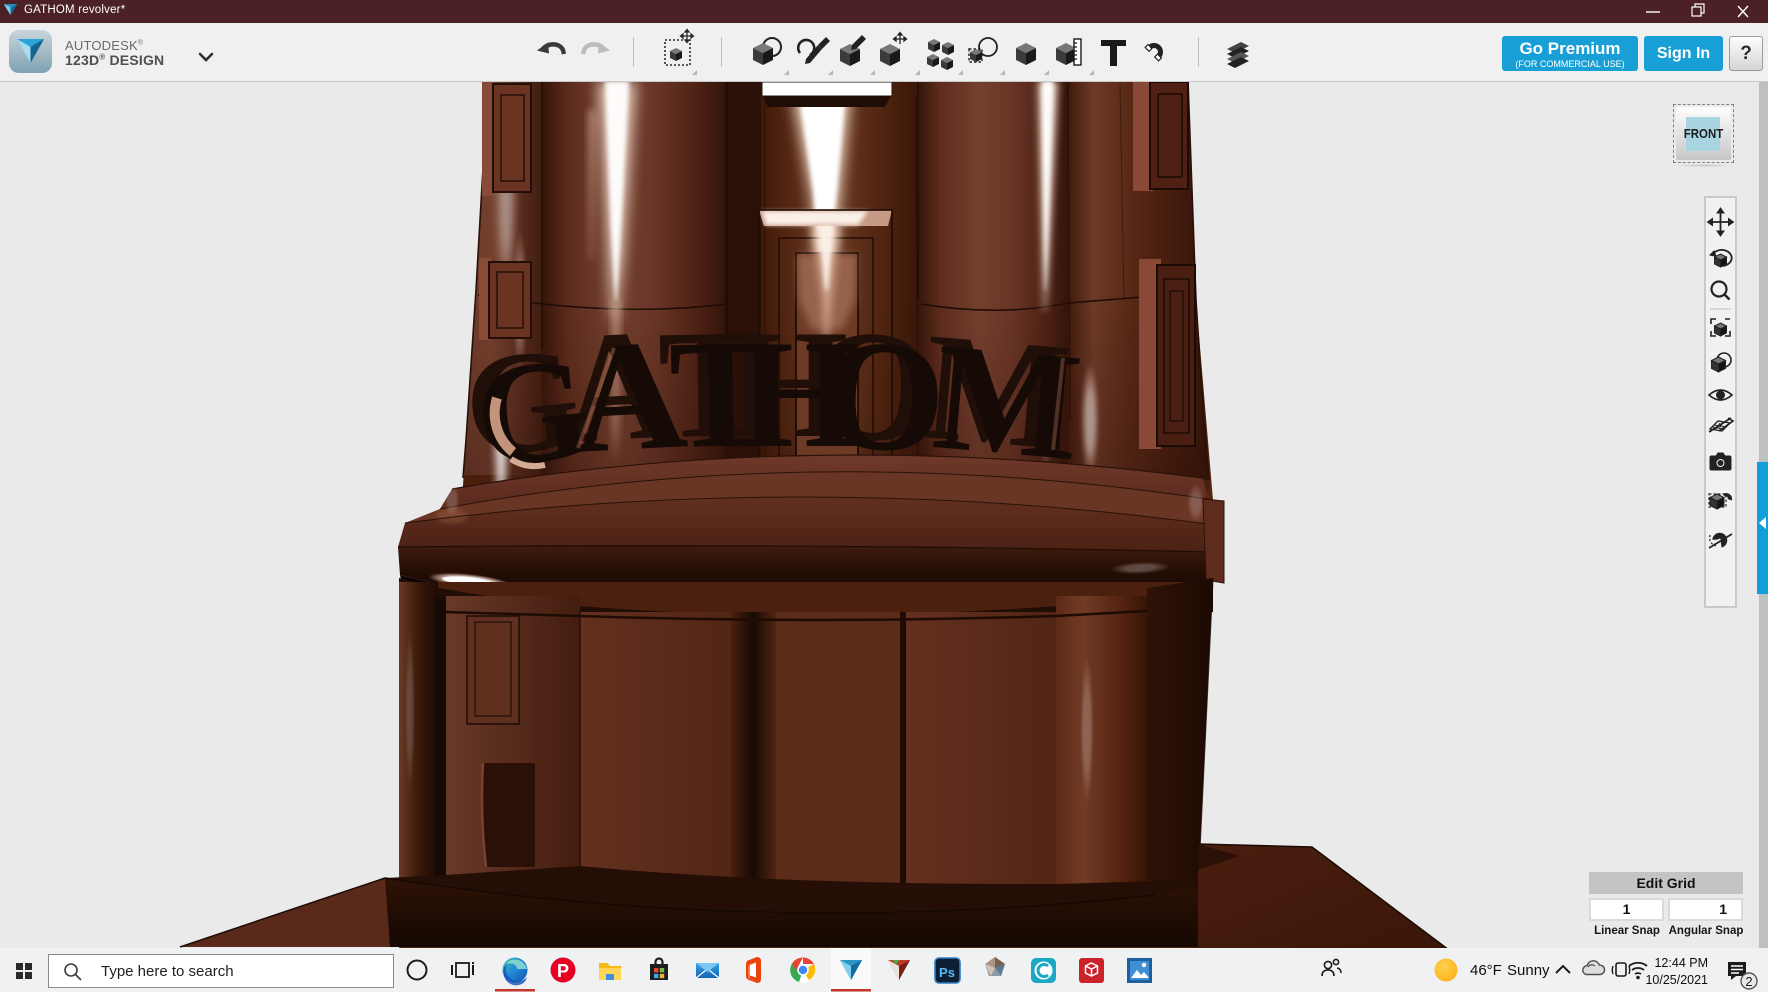 The width and height of the screenshot is (1768, 992). I want to click on svg-text: 2, so click(1748, 981).